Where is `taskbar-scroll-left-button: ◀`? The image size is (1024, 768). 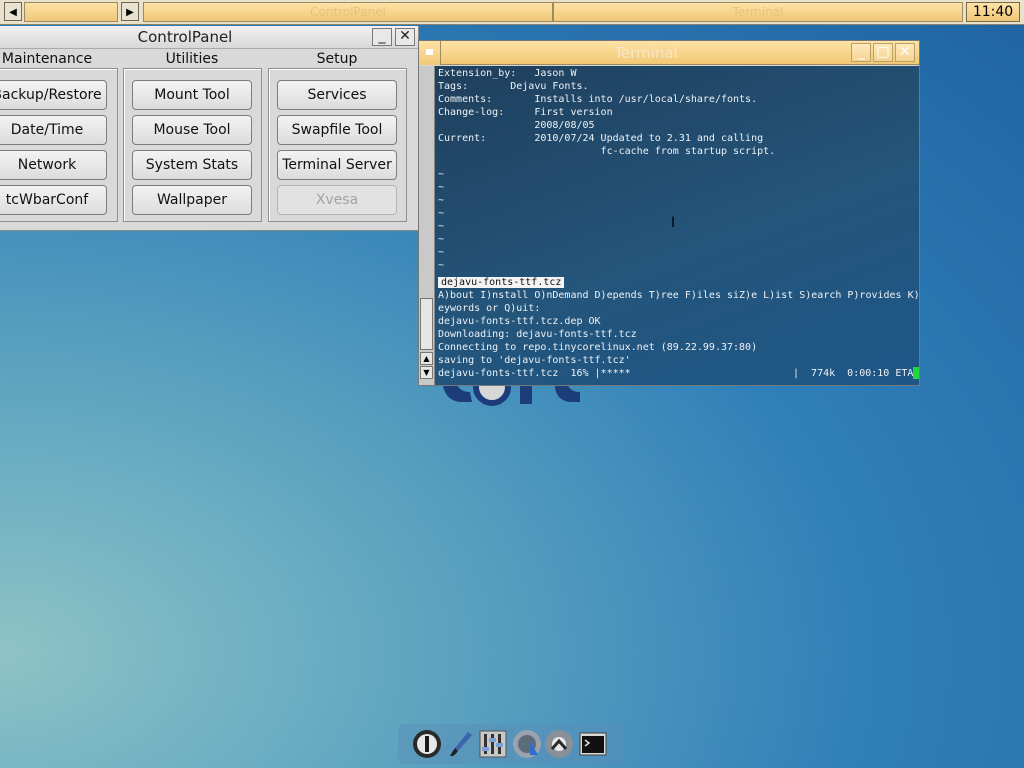
taskbar-scroll-left-button: ◀ is located at coordinates (13, 11).